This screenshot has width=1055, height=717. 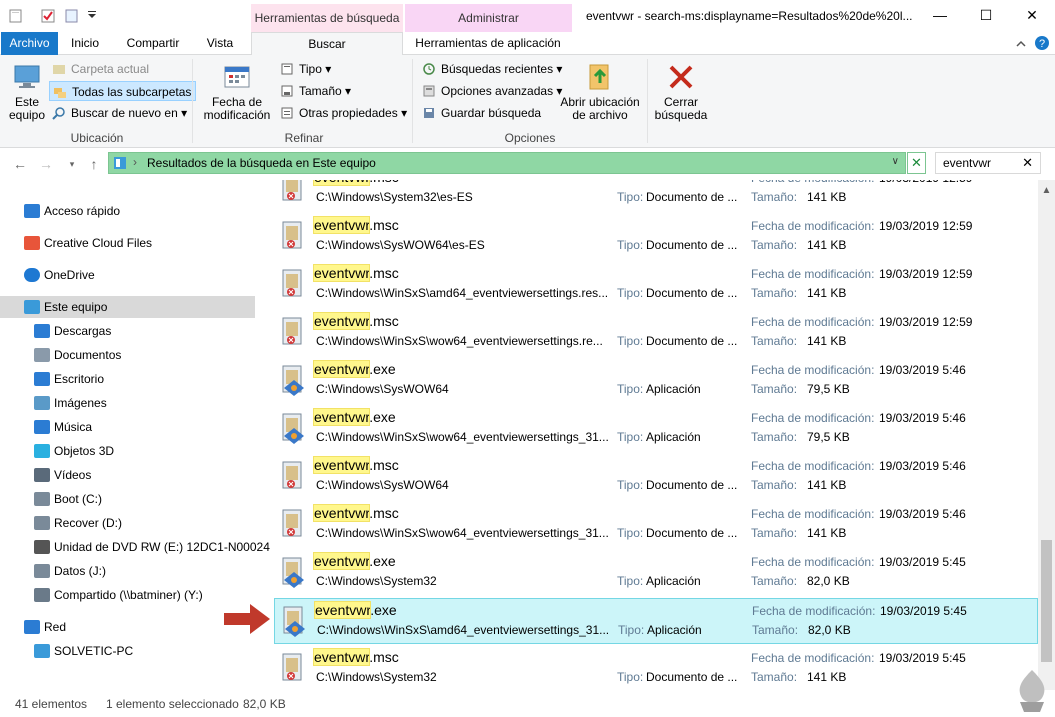 I want to click on result-name-match: eventvwr, so click(x=341, y=657).